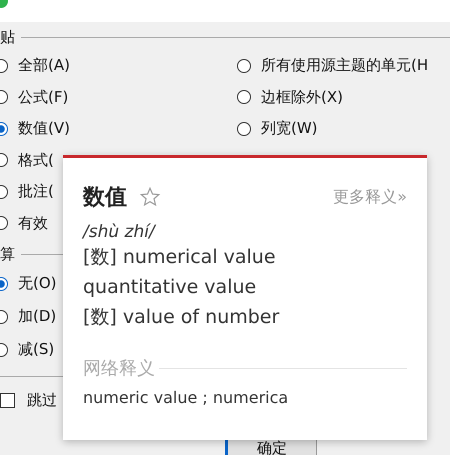 The width and height of the screenshot is (450, 455). Describe the element at coordinates (36, 160) in the screenshot. I see `option-label: 格式(` at that location.